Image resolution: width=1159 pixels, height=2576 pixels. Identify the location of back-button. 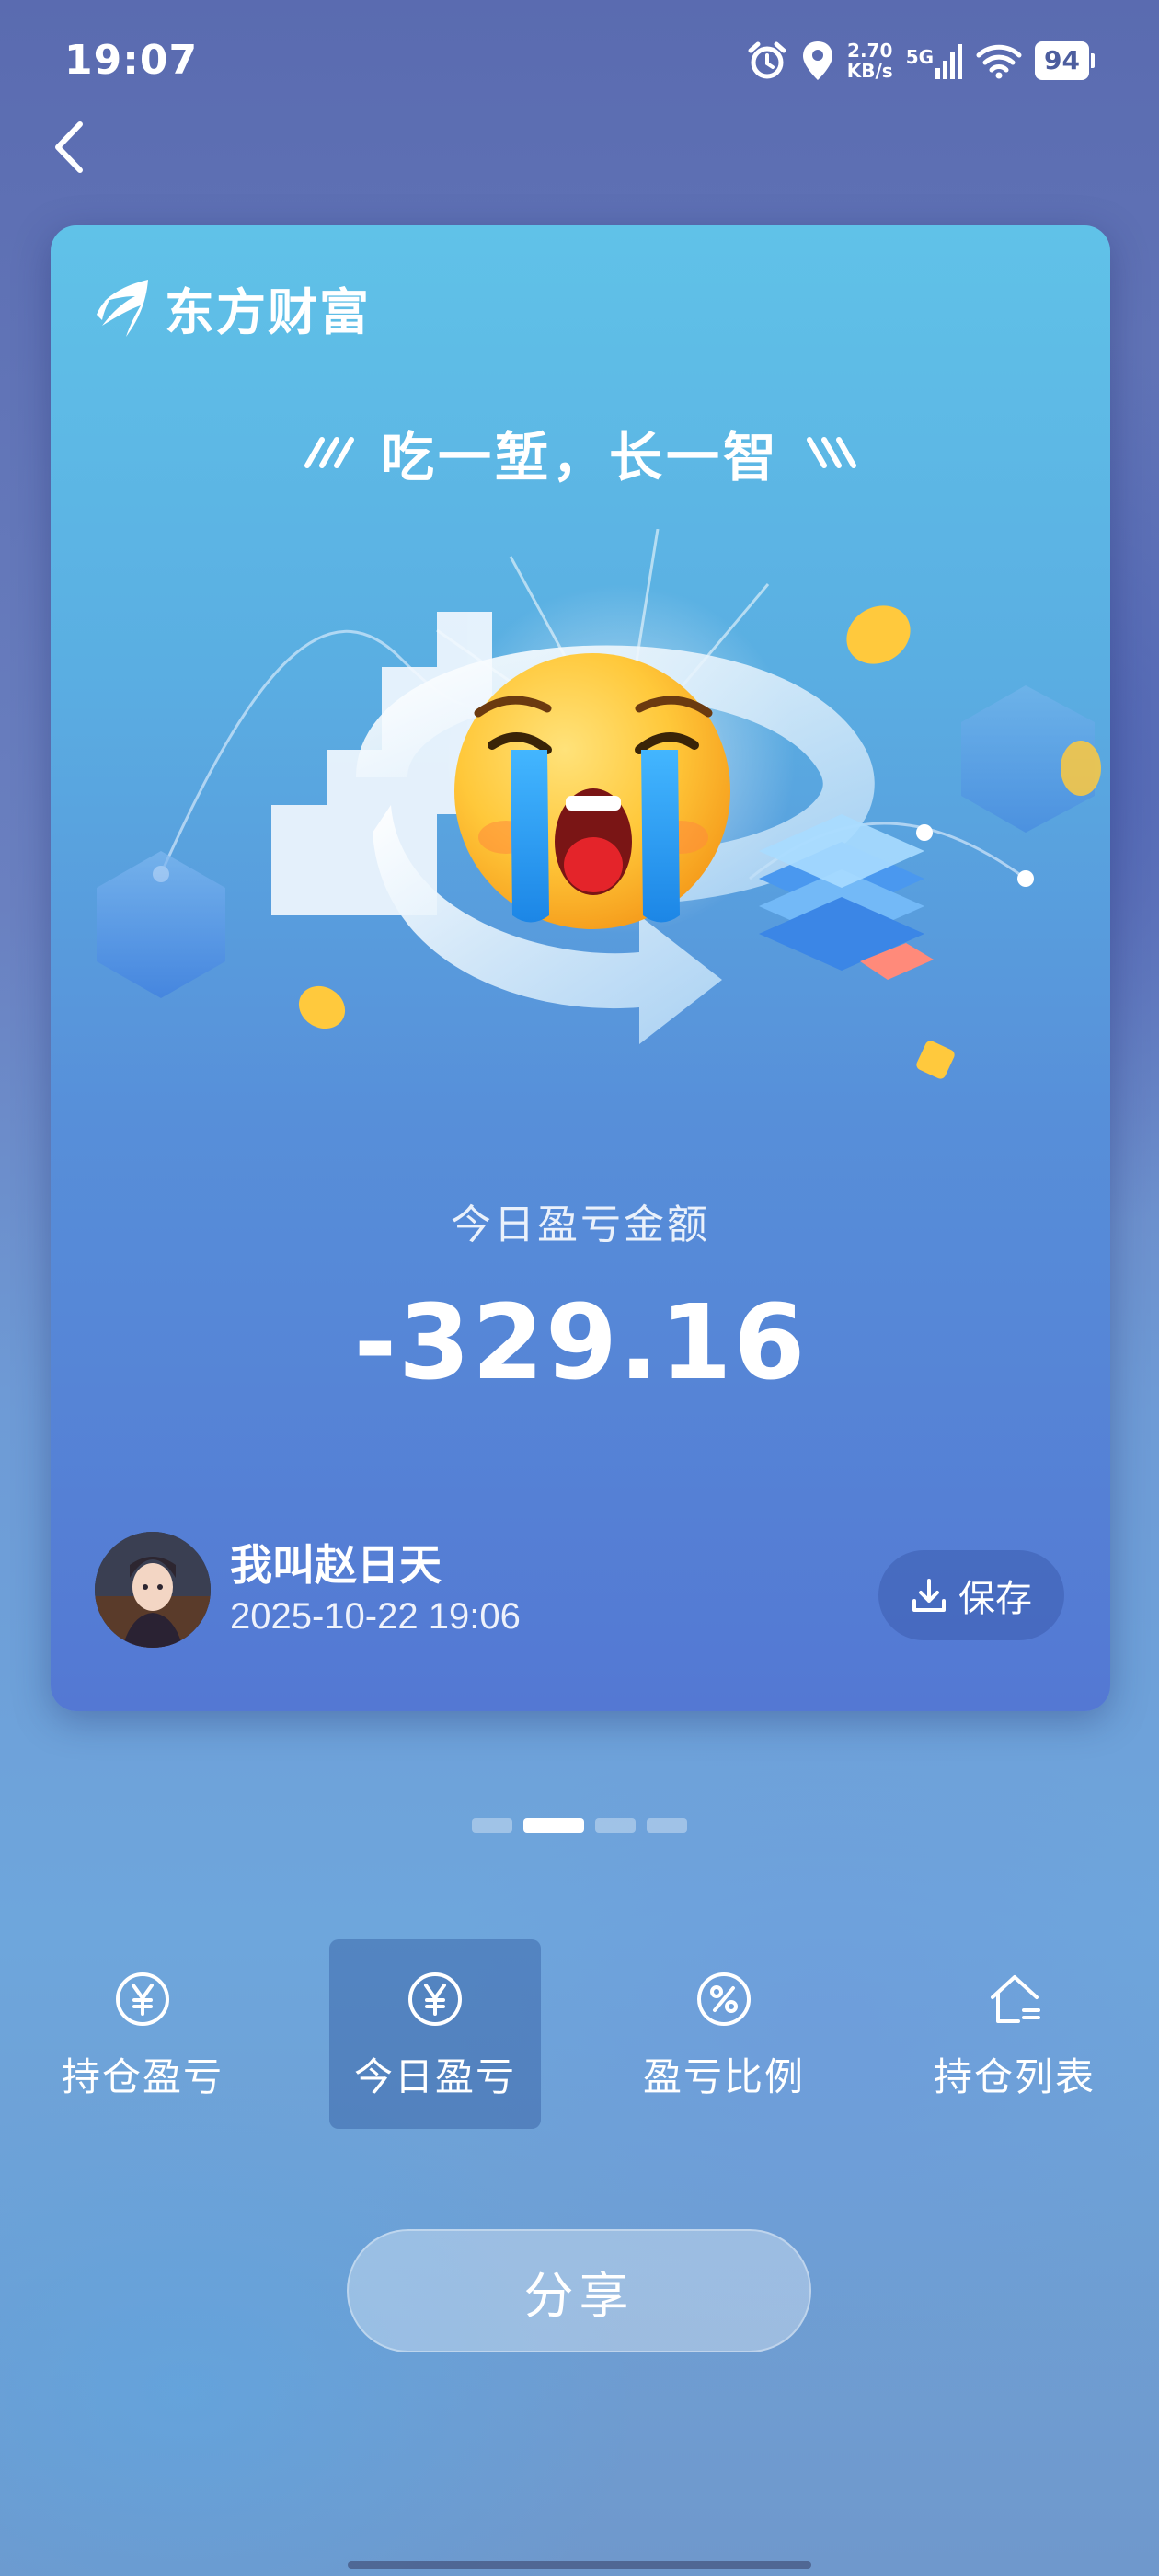
(69, 147).